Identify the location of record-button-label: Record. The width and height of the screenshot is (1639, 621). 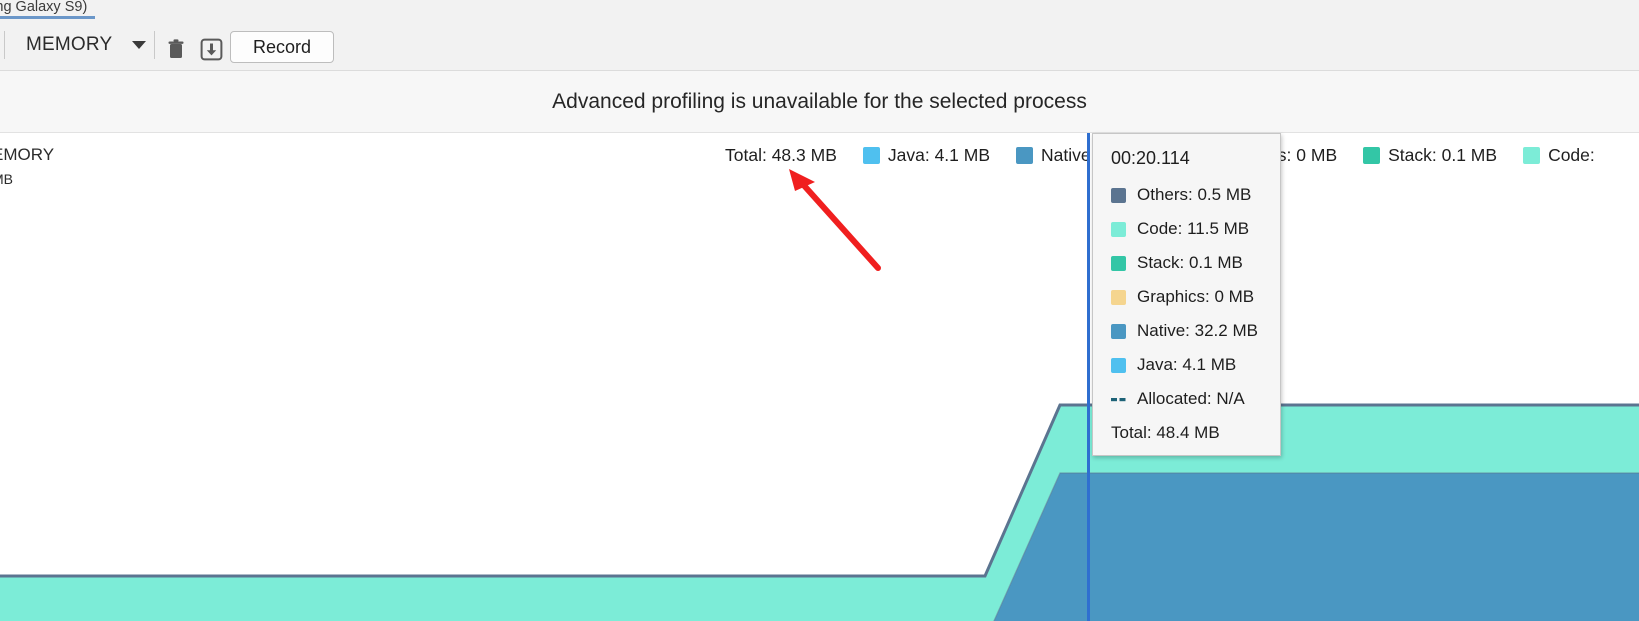
(282, 46).